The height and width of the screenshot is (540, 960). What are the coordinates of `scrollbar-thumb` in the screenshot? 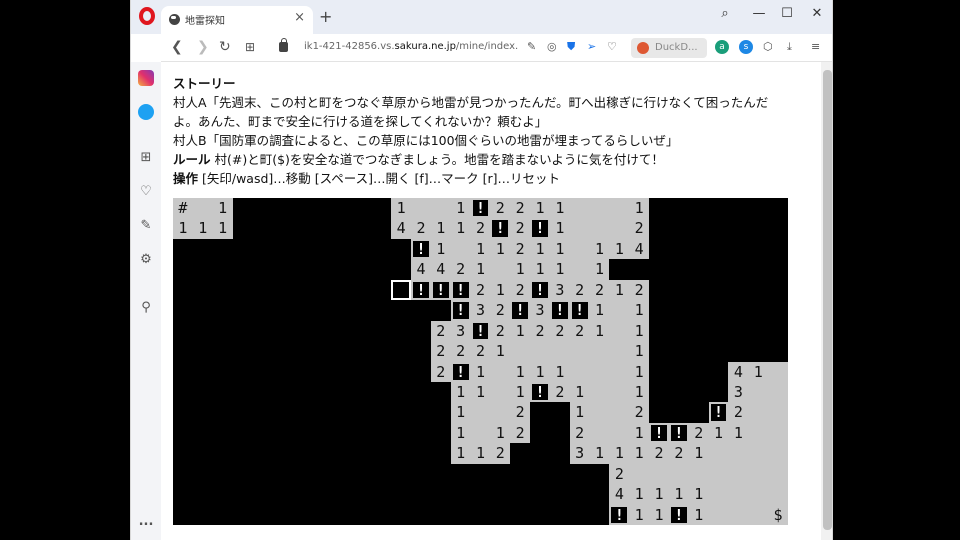 It's located at (827, 300).